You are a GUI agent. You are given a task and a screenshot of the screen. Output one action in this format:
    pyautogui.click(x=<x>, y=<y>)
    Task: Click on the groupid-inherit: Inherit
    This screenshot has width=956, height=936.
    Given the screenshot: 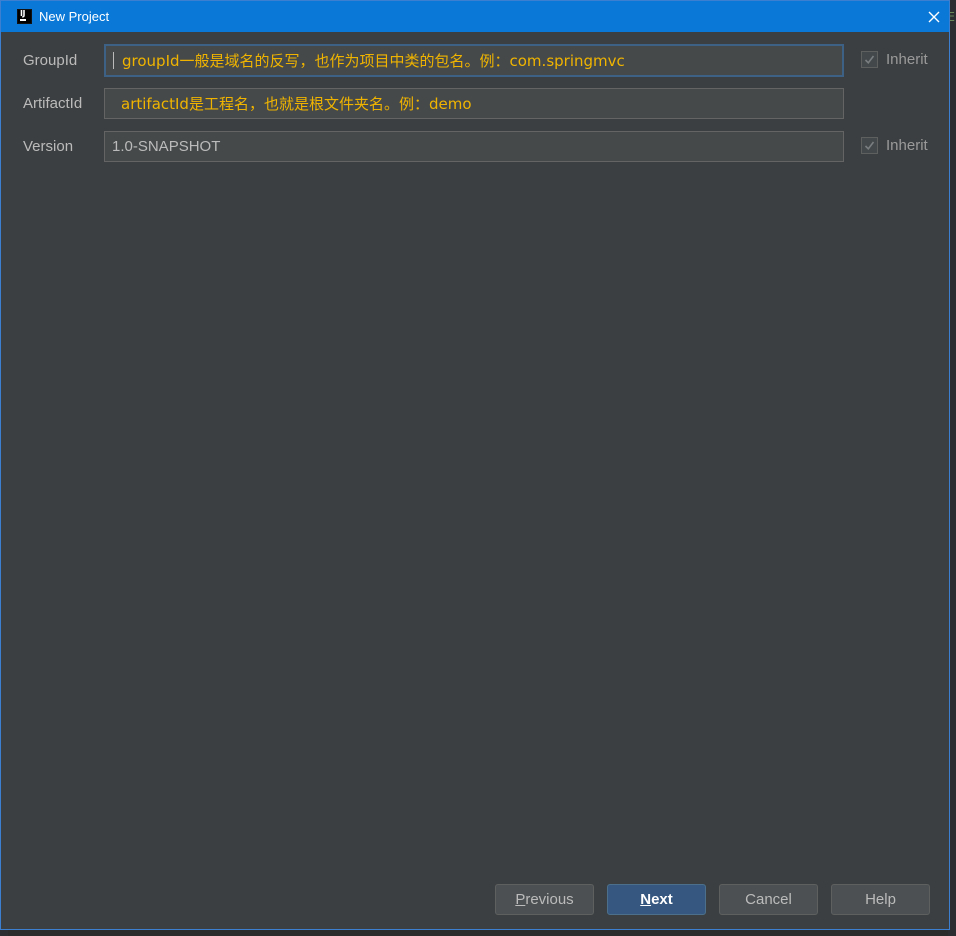 What is the action you would take?
    pyautogui.click(x=894, y=59)
    